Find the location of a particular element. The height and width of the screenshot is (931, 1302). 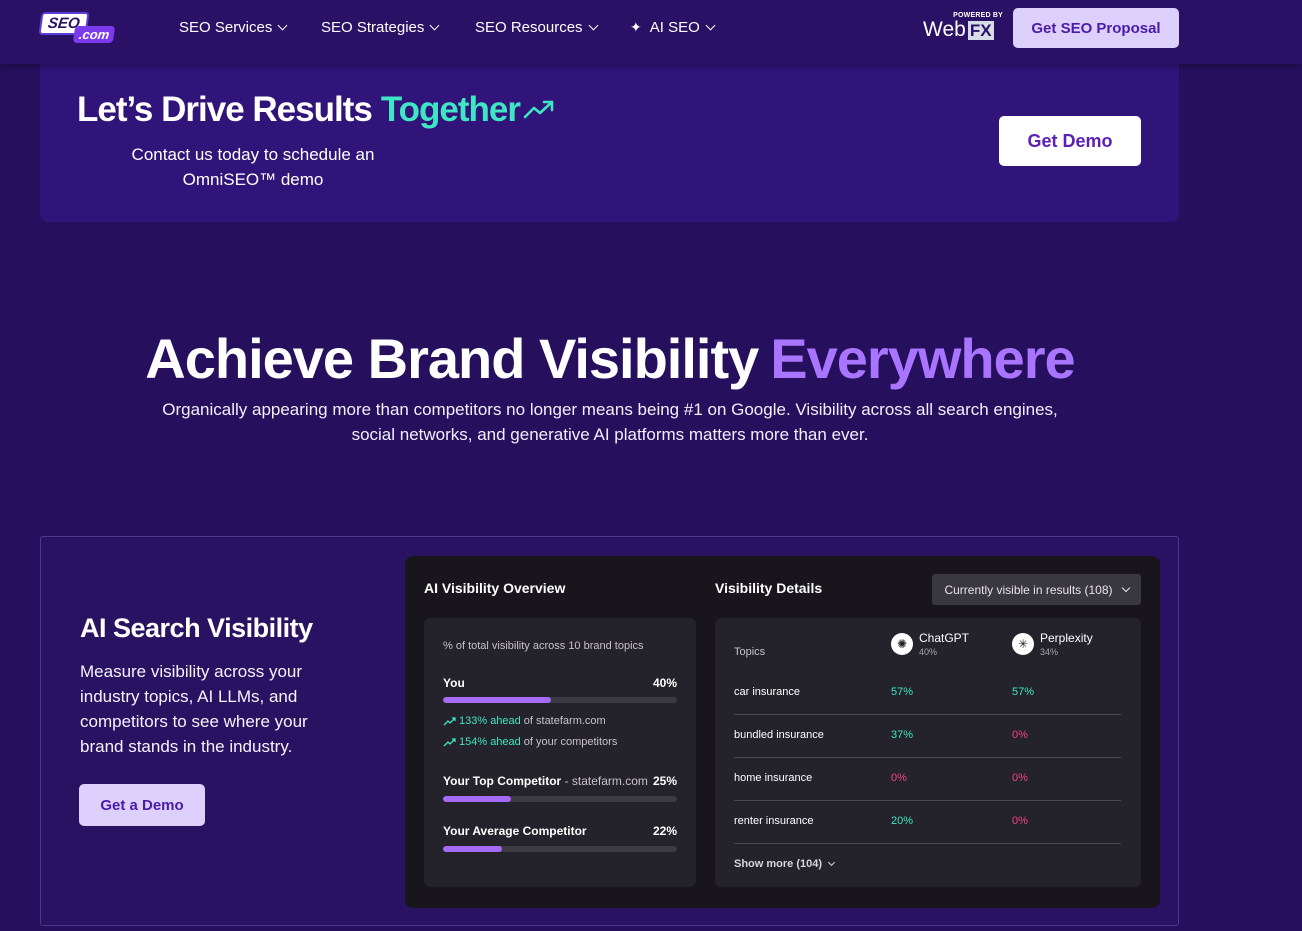

top-competitor-bar is located at coordinates (560, 799).